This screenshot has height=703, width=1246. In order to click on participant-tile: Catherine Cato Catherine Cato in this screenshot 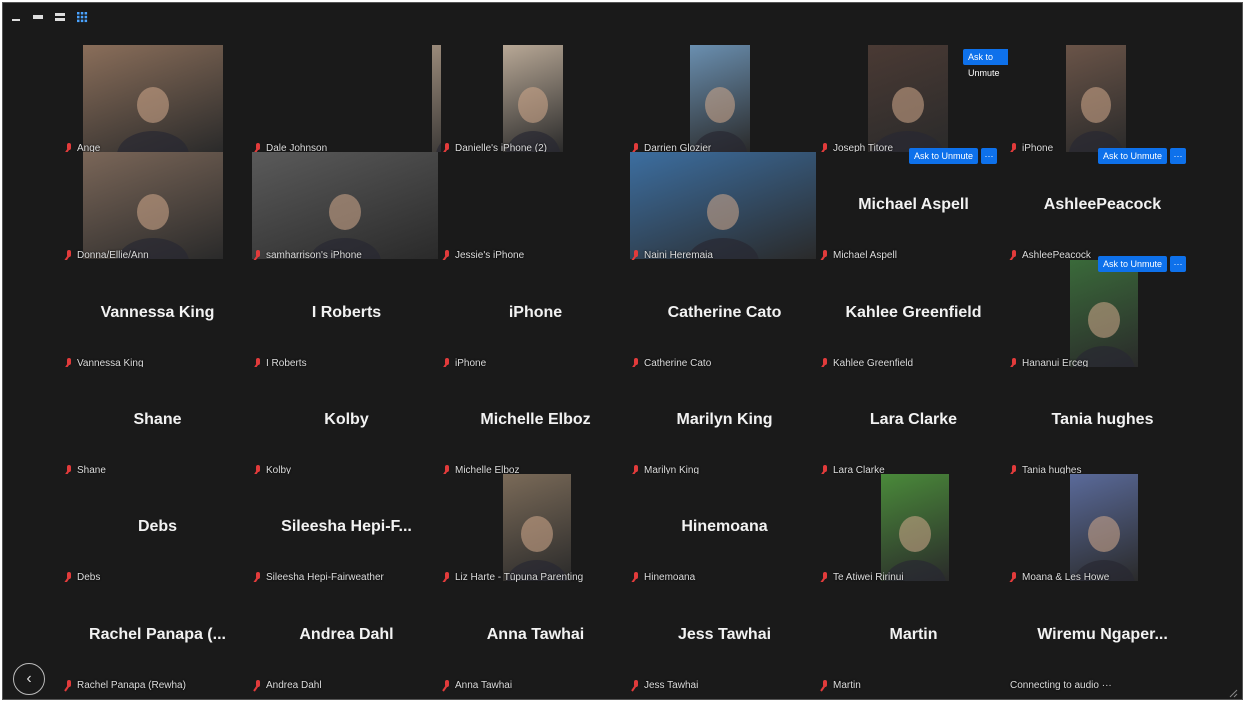, I will do `click(724, 314)`.